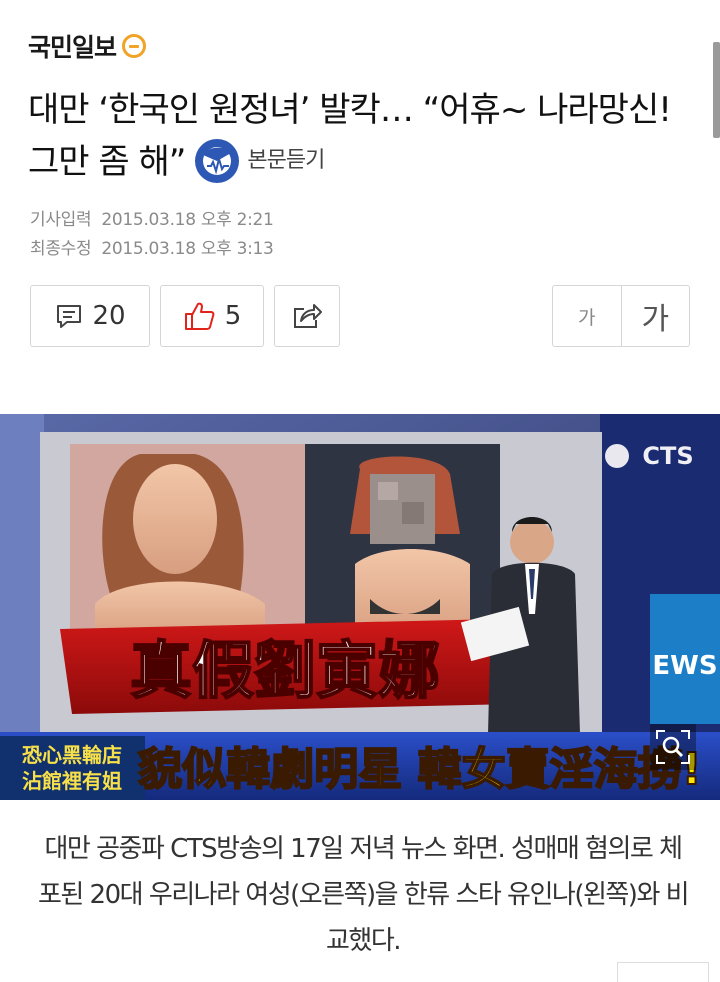 Image resolution: width=720 pixels, height=982 pixels. Describe the element at coordinates (199, 316) in the screenshot. I see `thumbs-up-icon` at that location.